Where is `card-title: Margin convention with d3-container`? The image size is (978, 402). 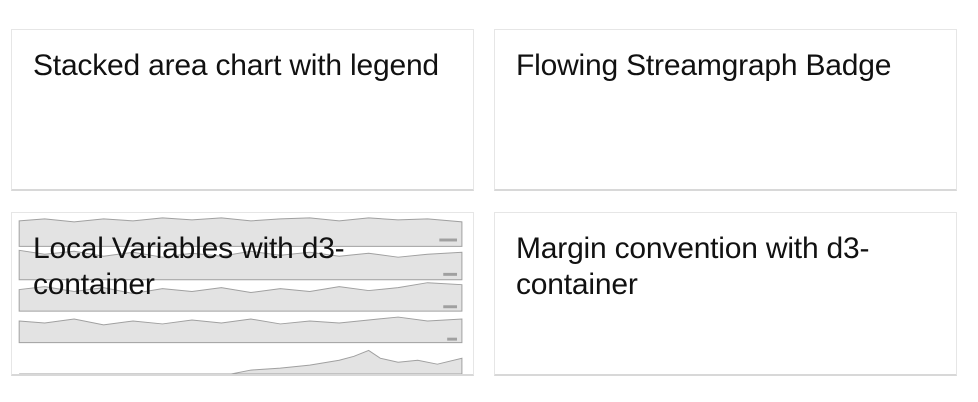
card-title: Margin convention with d3-container is located at coordinates (693, 266).